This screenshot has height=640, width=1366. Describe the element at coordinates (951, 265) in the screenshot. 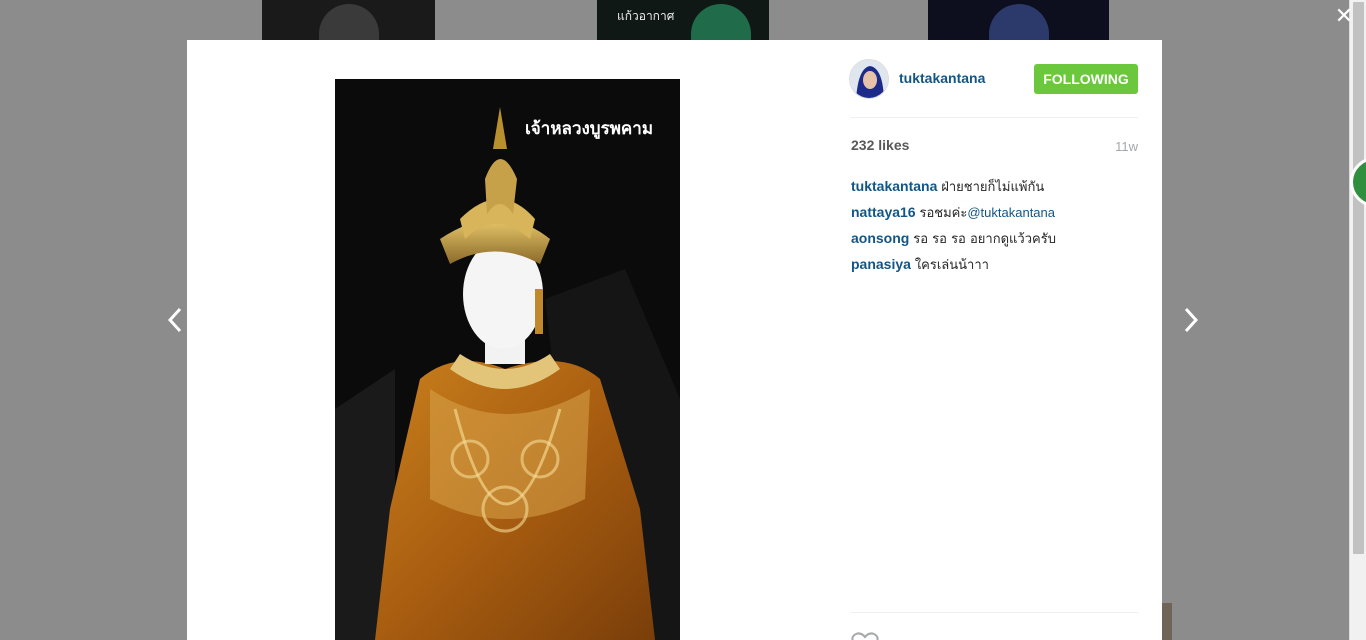

I see `comment-text: ใครเล่นน้าาา` at that location.